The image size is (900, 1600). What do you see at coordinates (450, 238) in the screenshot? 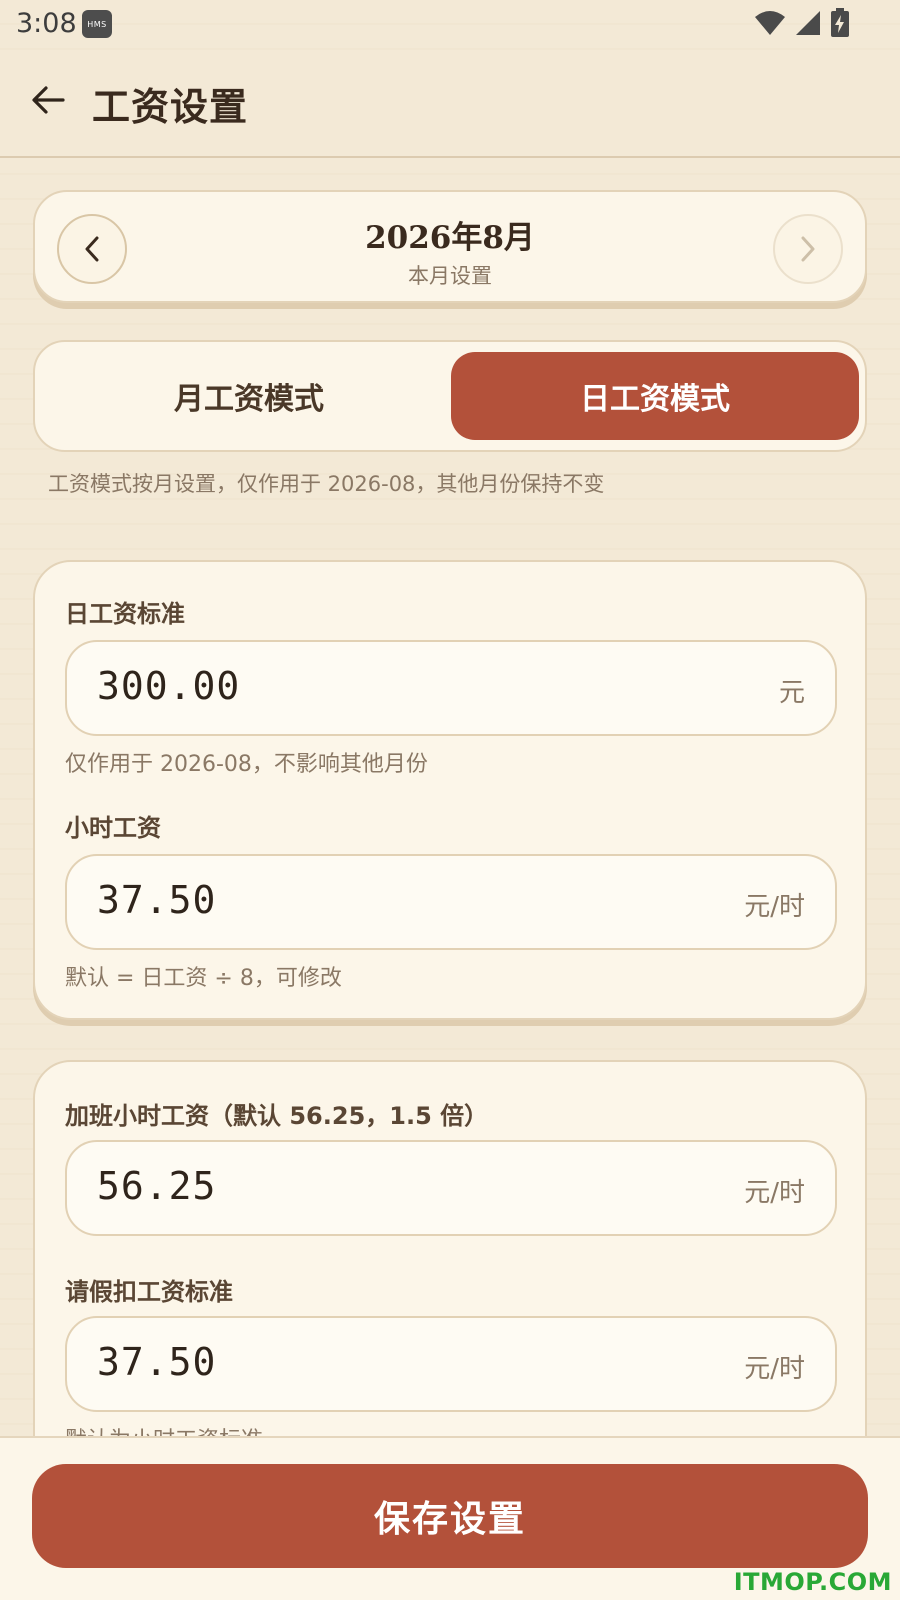
I see `month-title: 2026年8月` at bounding box center [450, 238].